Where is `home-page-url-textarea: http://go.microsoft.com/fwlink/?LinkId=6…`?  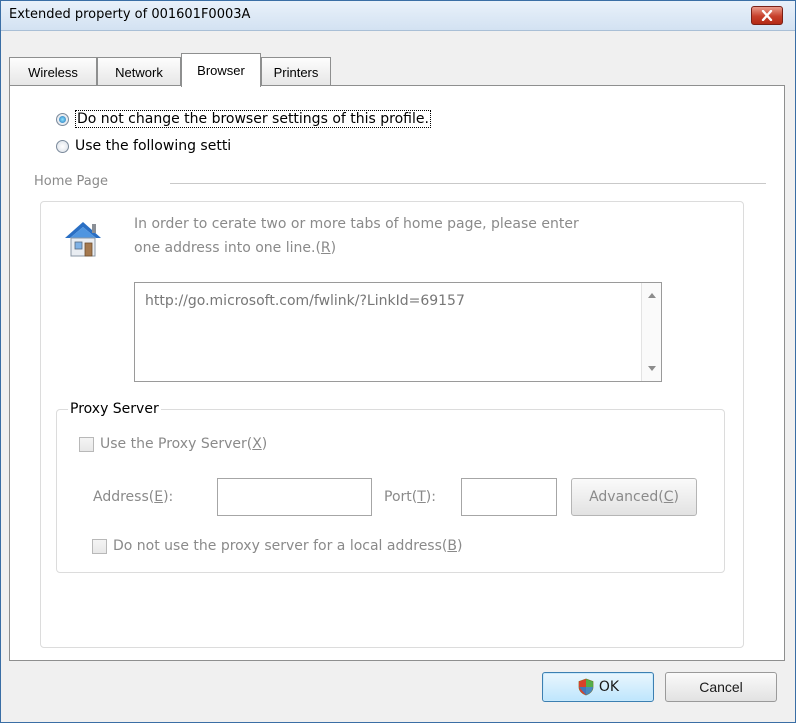 home-page-url-textarea: http://go.microsoft.com/fwlink/?LinkId=6… is located at coordinates (398, 332).